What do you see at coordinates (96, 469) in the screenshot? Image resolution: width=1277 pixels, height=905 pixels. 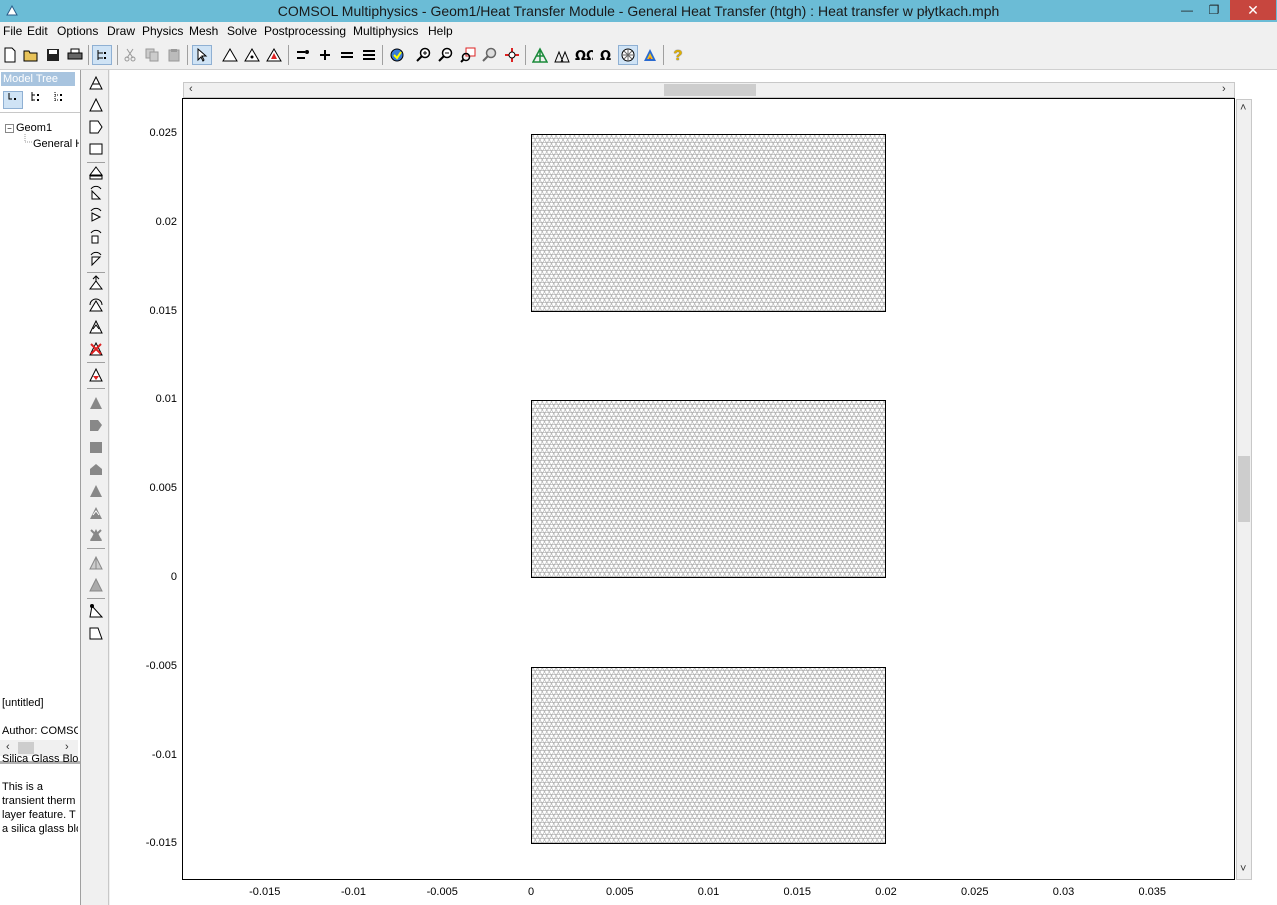 I see `draw-coerce-icon` at bounding box center [96, 469].